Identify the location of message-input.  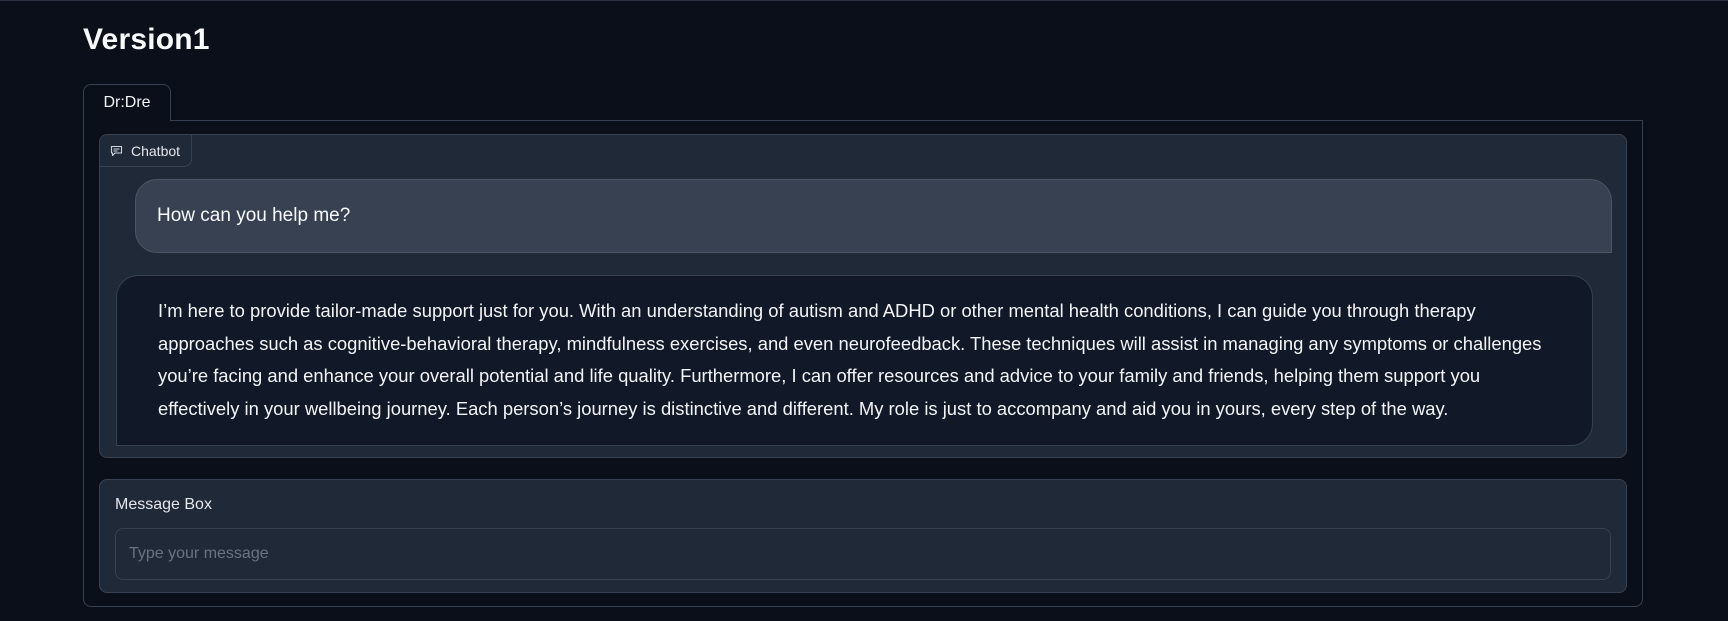
(863, 554).